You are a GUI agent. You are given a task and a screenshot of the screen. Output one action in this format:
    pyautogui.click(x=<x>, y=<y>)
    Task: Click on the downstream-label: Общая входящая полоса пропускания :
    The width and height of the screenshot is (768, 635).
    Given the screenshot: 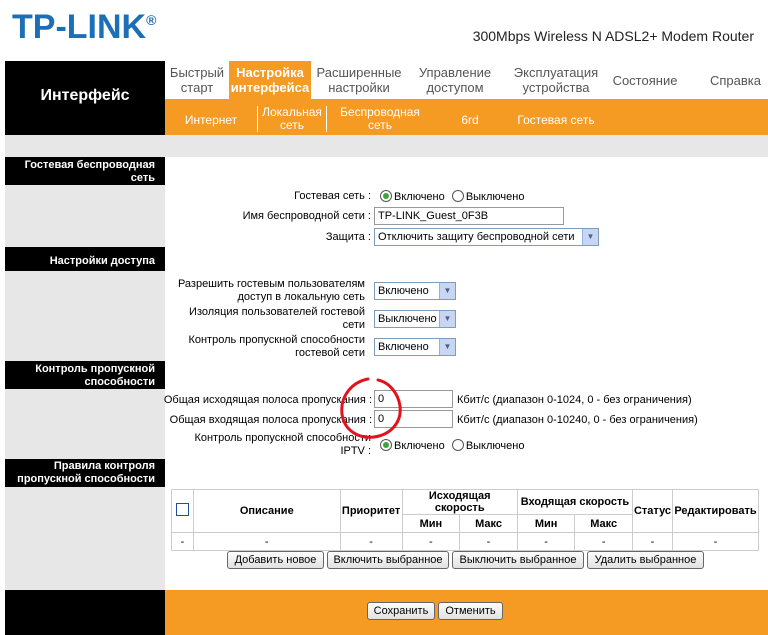 What is the action you would take?
    pyautogui.click(x=270, y=420)
    